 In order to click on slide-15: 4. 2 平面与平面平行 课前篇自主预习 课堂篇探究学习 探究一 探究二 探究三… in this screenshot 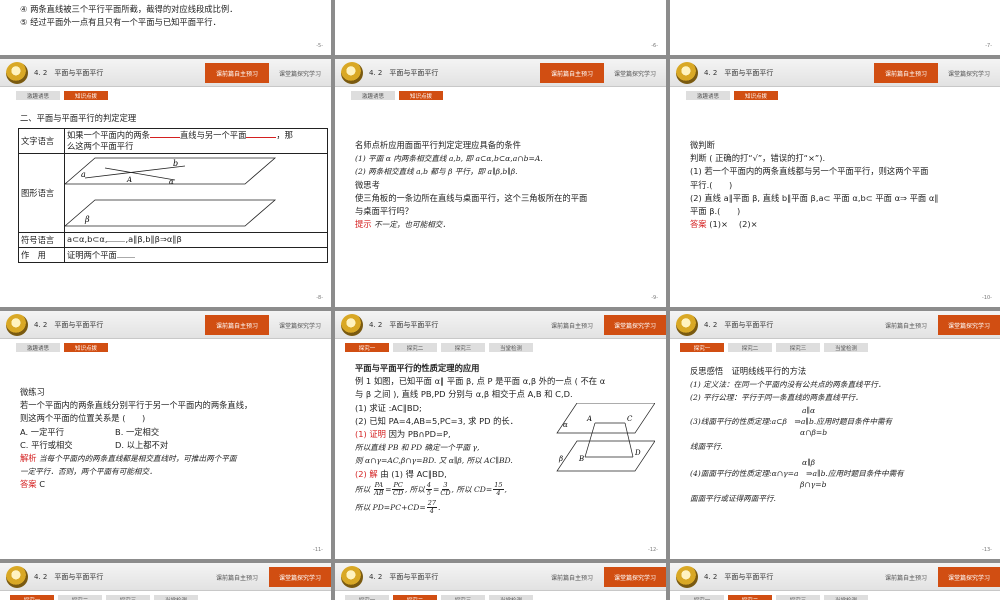, I will do `click(500, 581)`.